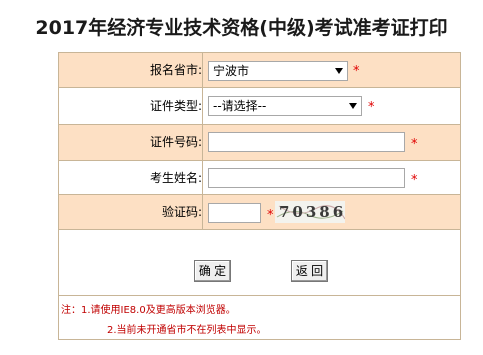 This screenshot has height=355, width=483. Describe the element at coordinates (175, 142) in the screenshot. I see `id-number-label: 证件号码:` at that location.